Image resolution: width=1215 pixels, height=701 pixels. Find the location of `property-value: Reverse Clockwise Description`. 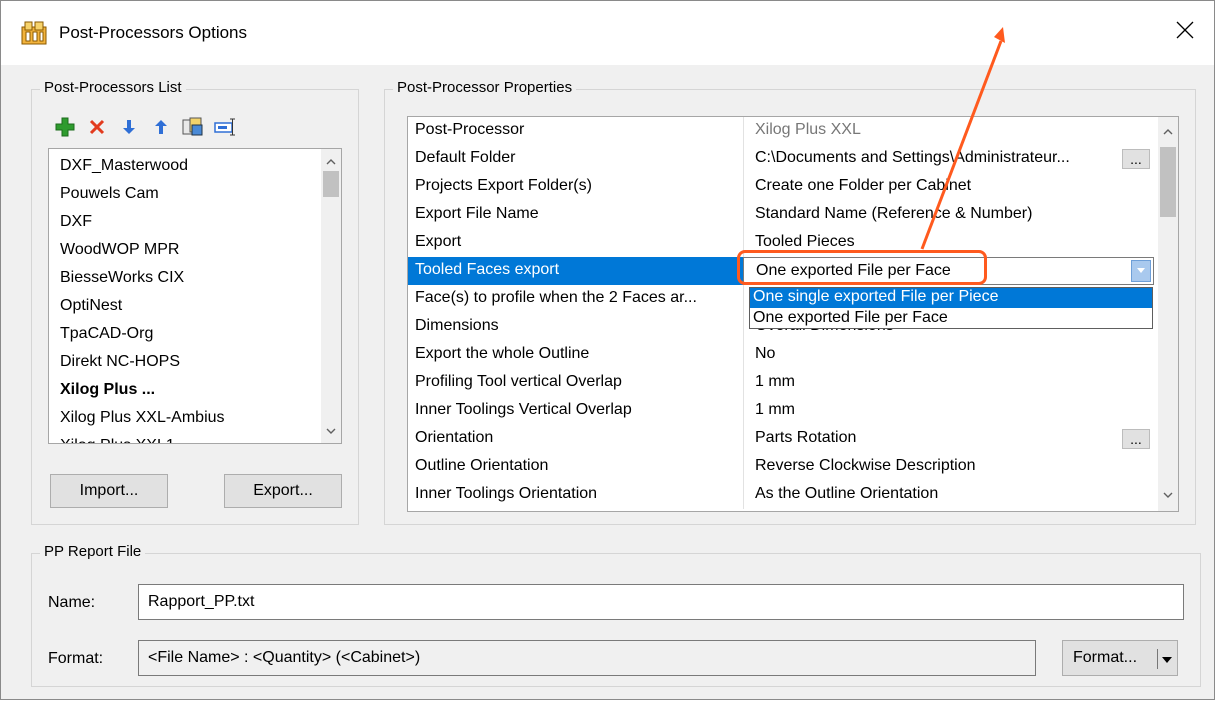

property-value: Reverse Clockwise Description is located at coordinates (865, 465).